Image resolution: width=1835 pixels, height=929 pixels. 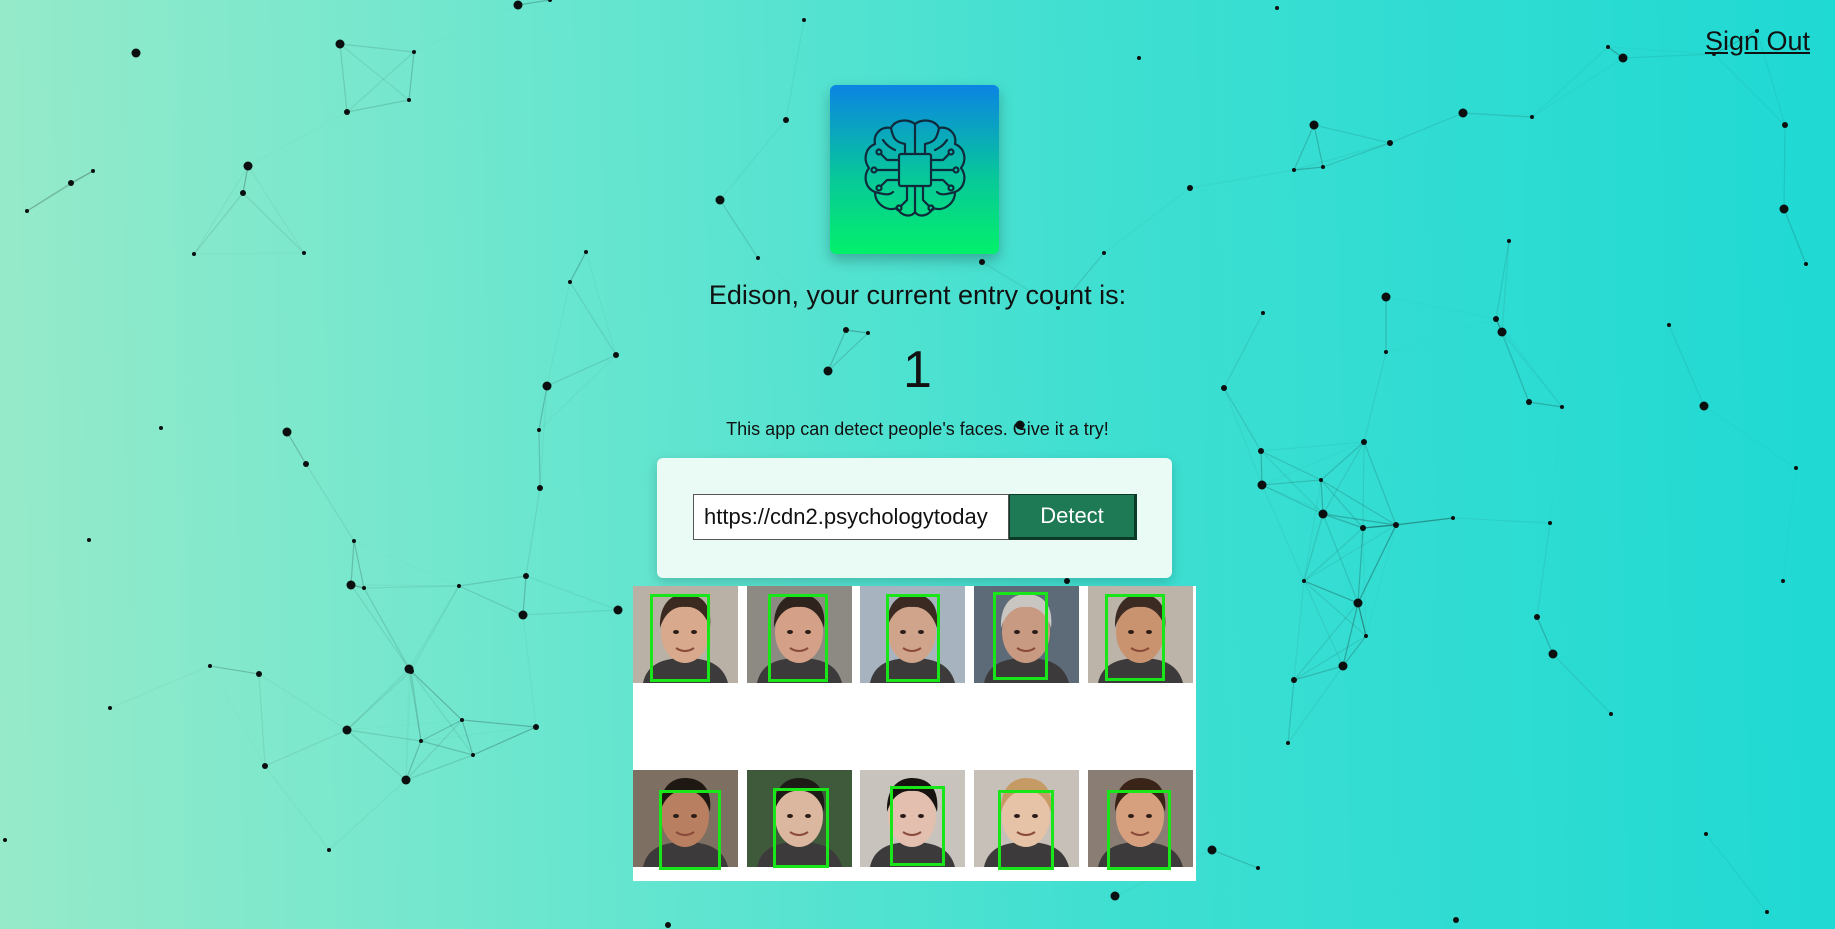 I want to click on face-detection-result-image, so click(x=914, y=733).